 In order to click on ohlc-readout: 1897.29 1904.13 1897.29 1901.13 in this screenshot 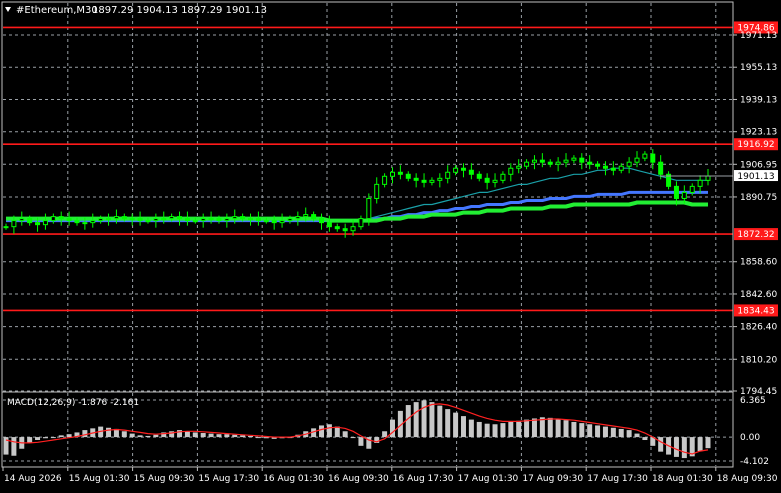, I will do `click(179, 10)`.